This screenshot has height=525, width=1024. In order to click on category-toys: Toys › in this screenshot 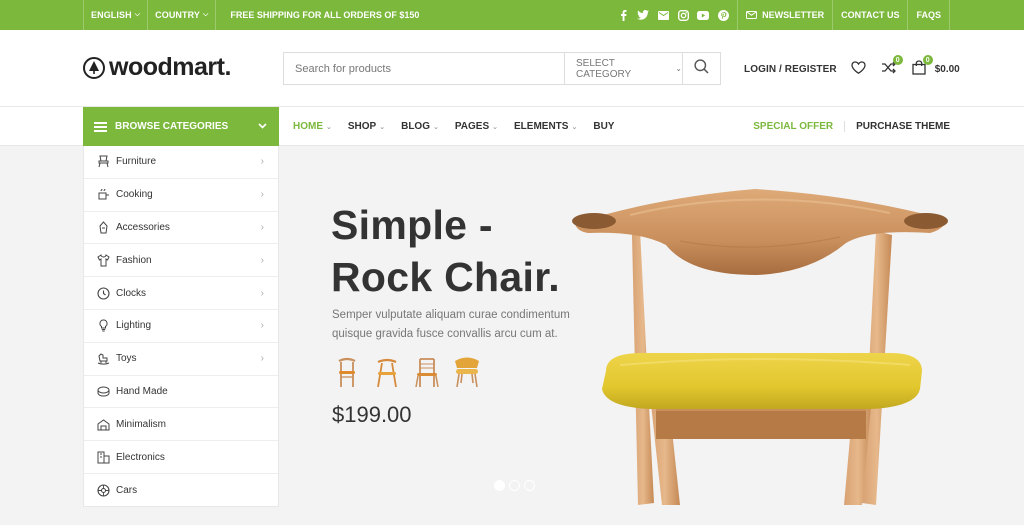, I will do `click(181, 359)`.